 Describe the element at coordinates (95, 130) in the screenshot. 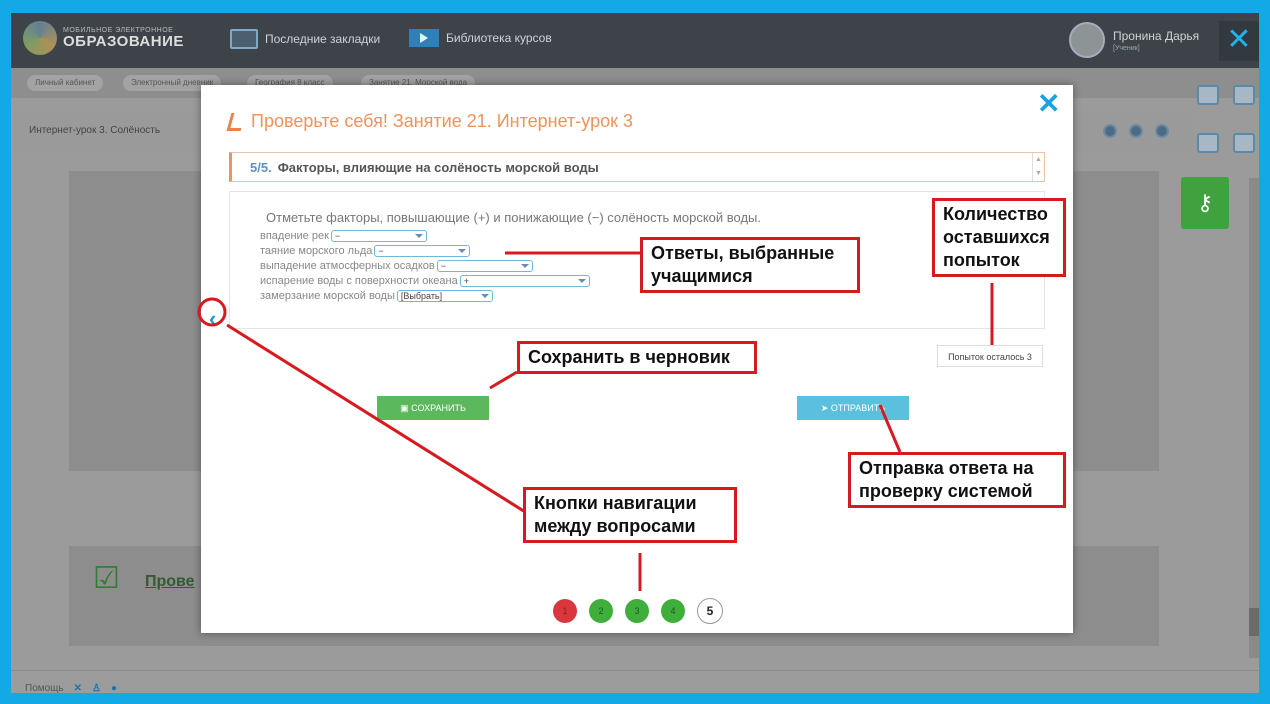

I see `lesson-title: Интернет-урок 3. Солёность` at that location.